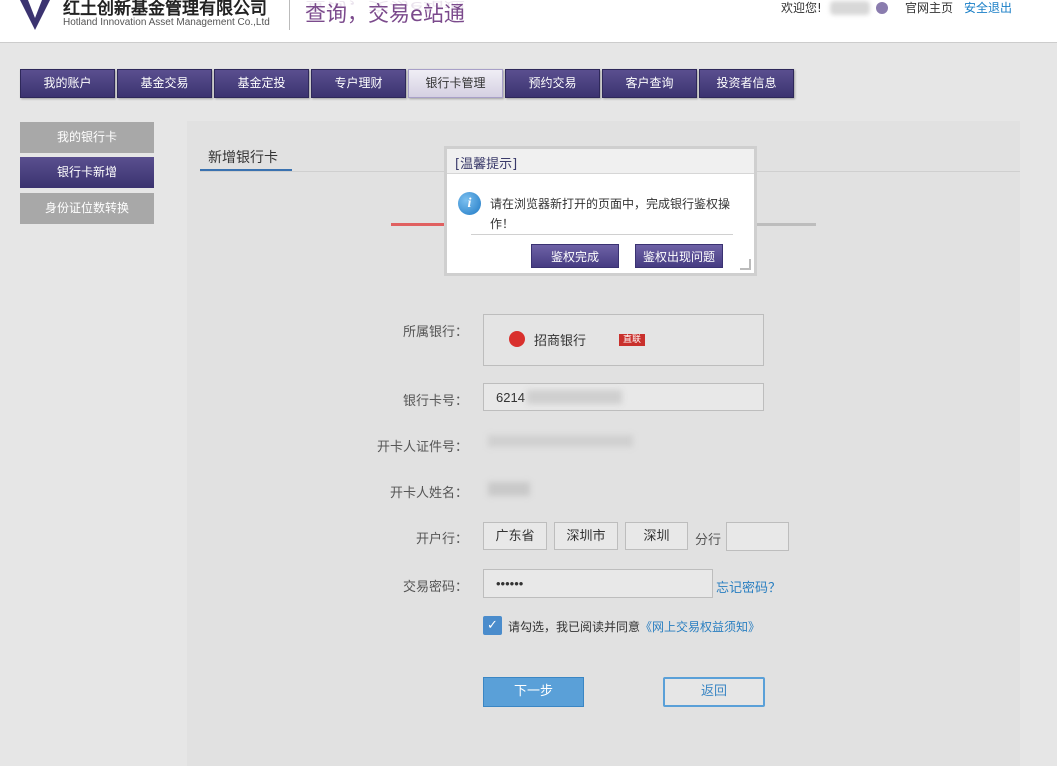 Image resolution: width=1057 pixels, height=766 pixels. What do you see at coordinates (598, 583) in the screenshot?
I see `password-input` at bounding box center [598, 583].